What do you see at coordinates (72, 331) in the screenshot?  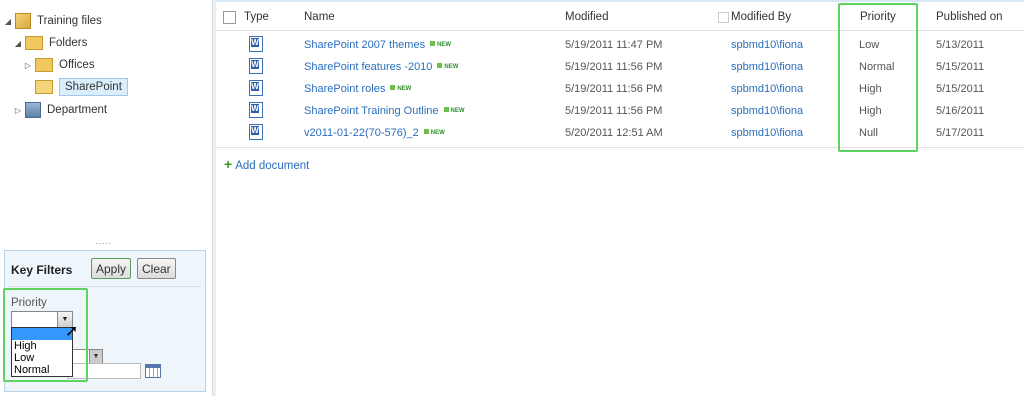 I see `mouse-cursor-icon: ➚` at bounding box center [72, 331].